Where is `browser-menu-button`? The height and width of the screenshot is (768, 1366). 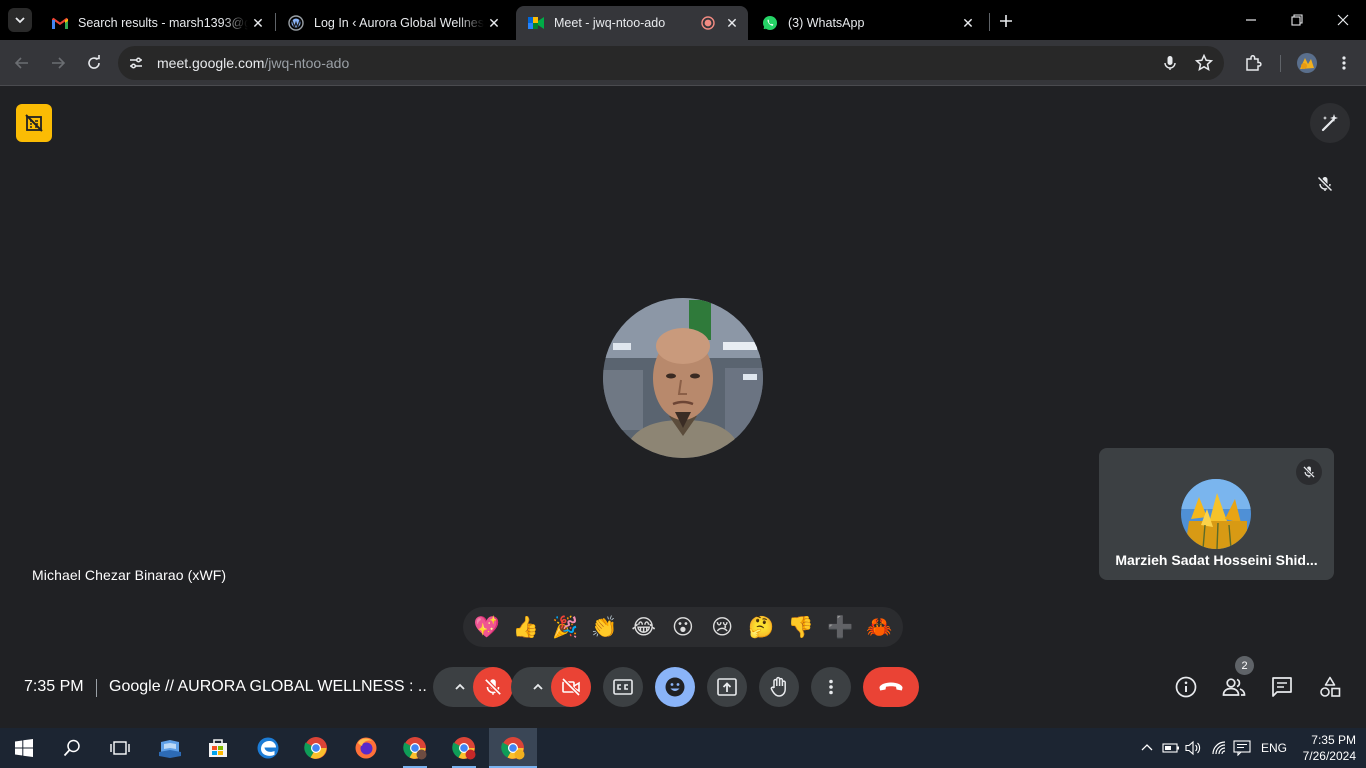
browser-menu-button is located at coordinates (1344, 63).